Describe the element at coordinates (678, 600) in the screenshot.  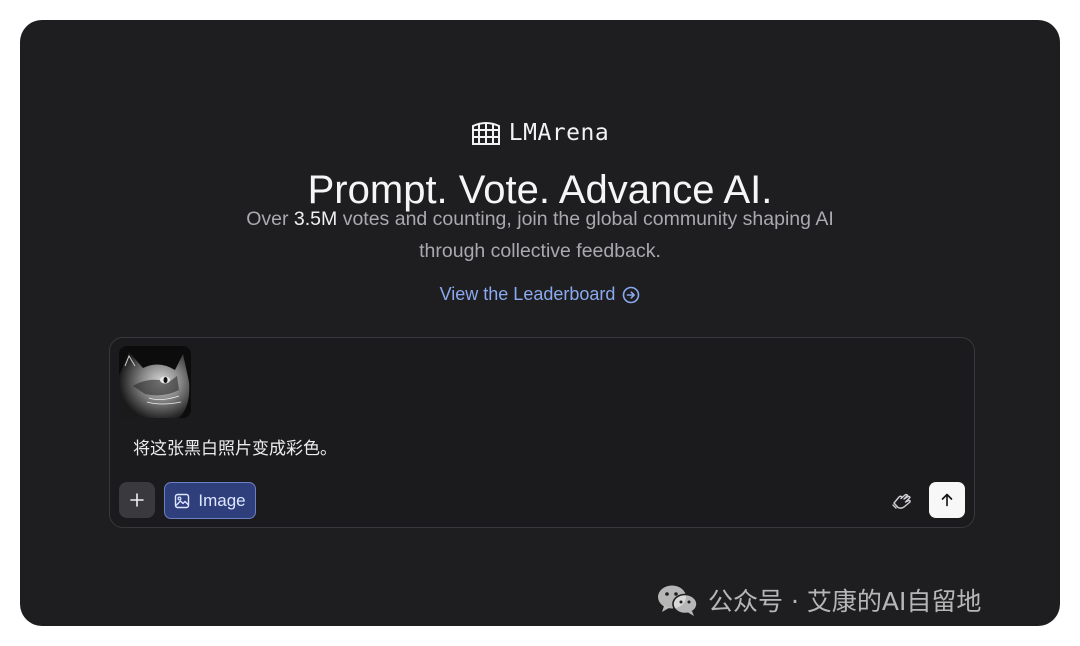
I see `wechat-icon` at that location.